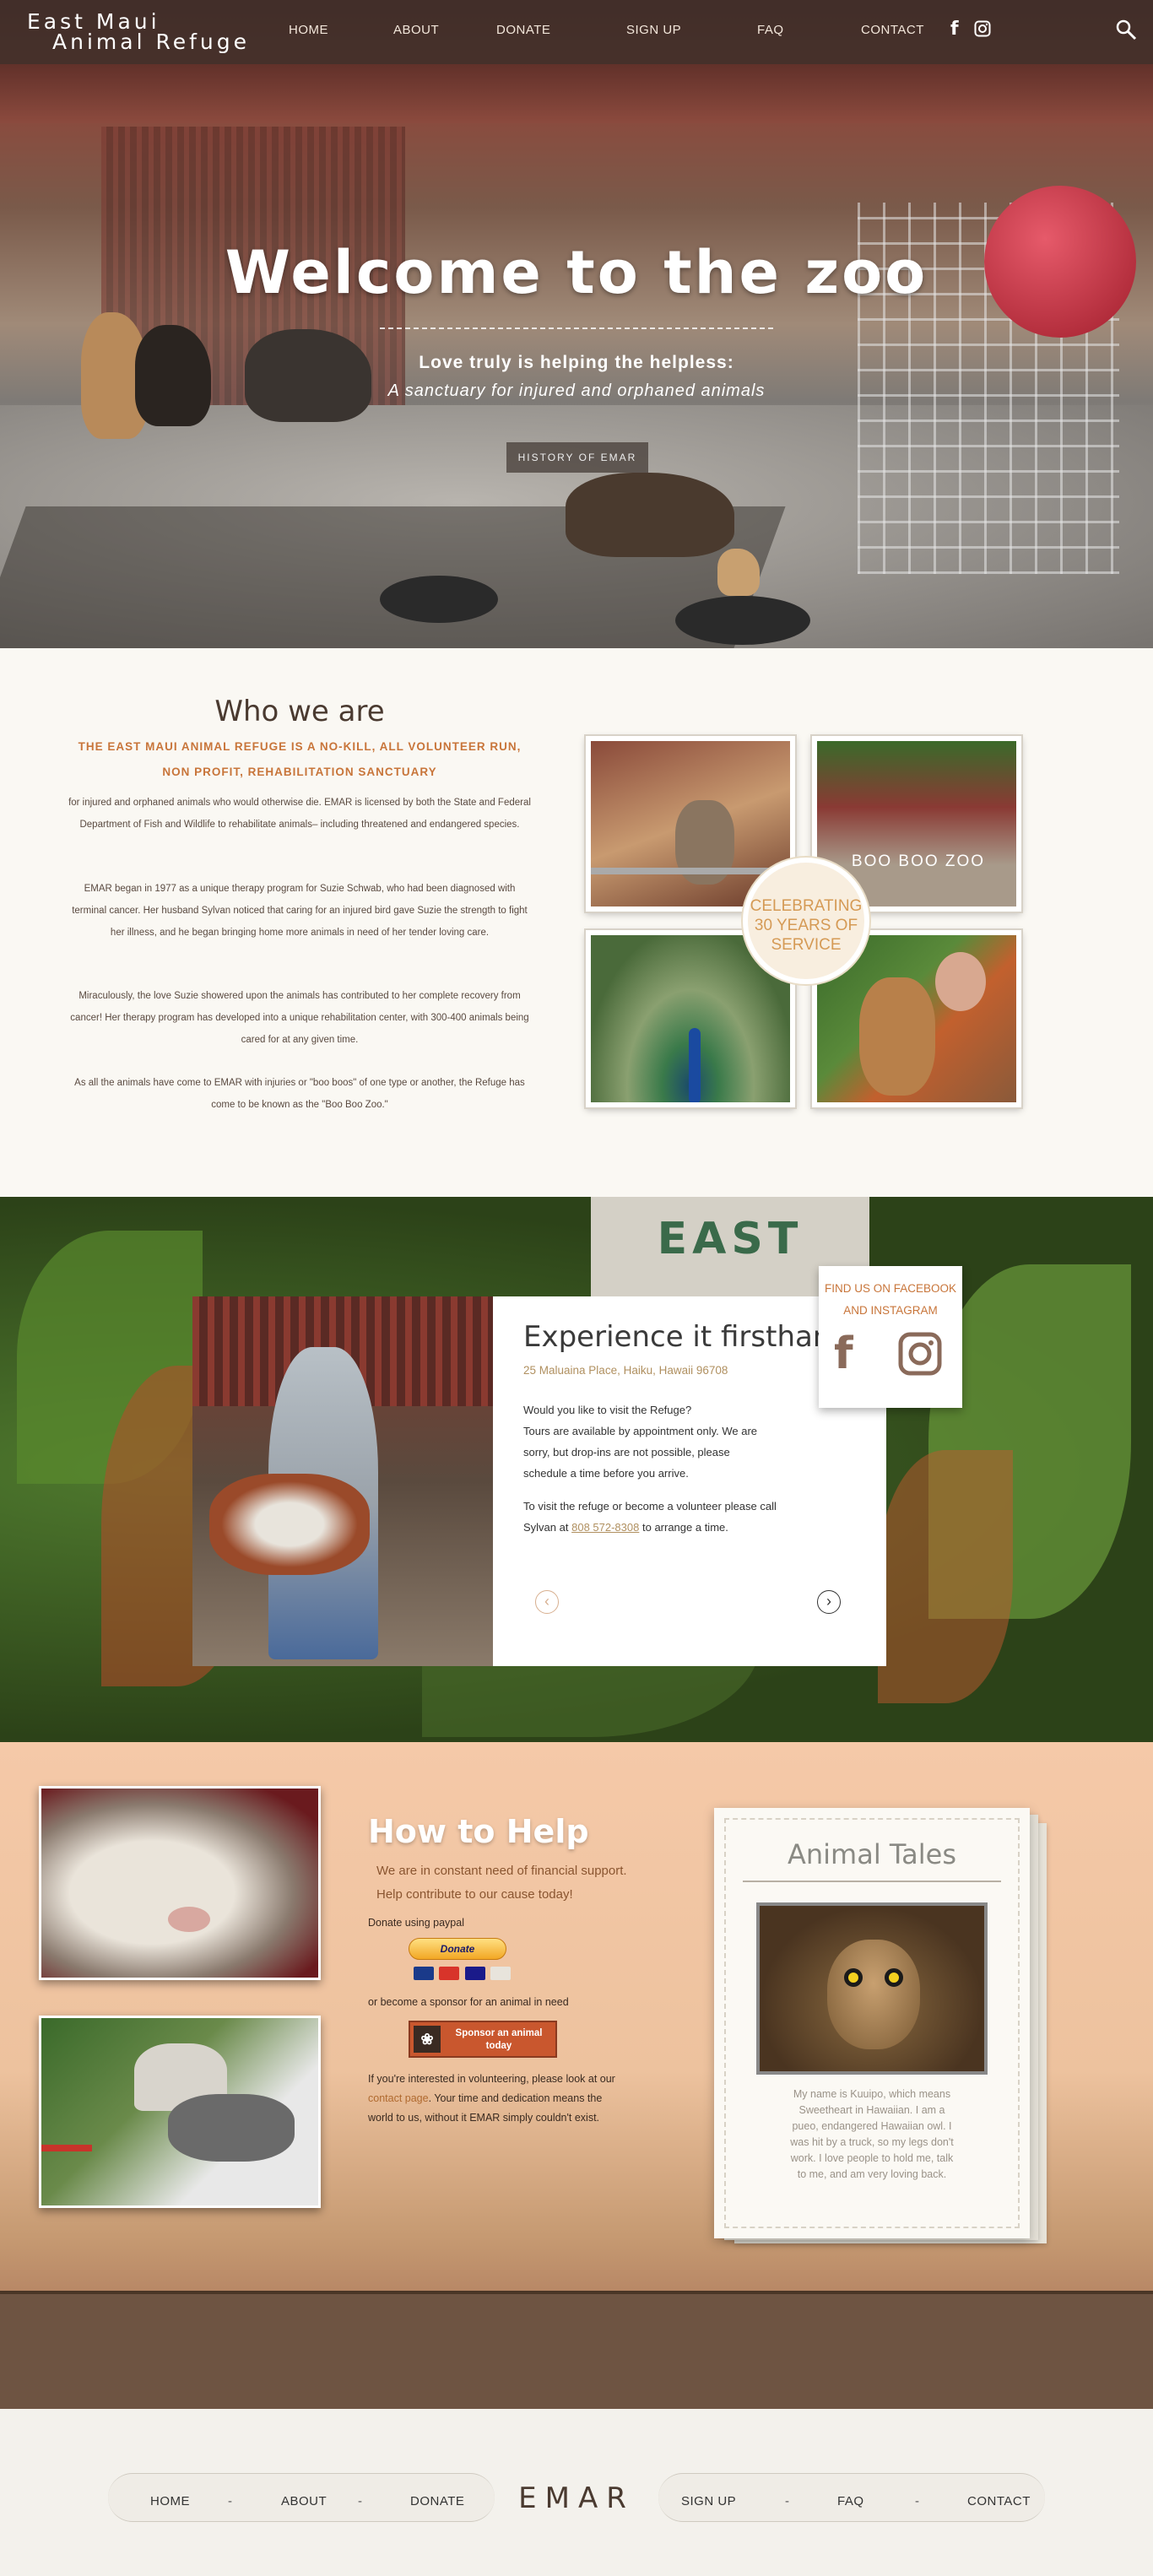 This screenshot has width=1153, height=2576. What do you see at coordinates (299, 711) in the screenshot?
I see `who-title: Who we are` at bounding box center [299, 711].